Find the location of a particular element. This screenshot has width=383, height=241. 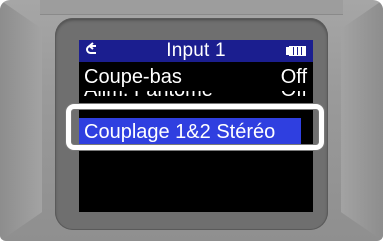

menu-item-phantom-power: Alim. Fantôme Off is located at coordinates (196, 98).